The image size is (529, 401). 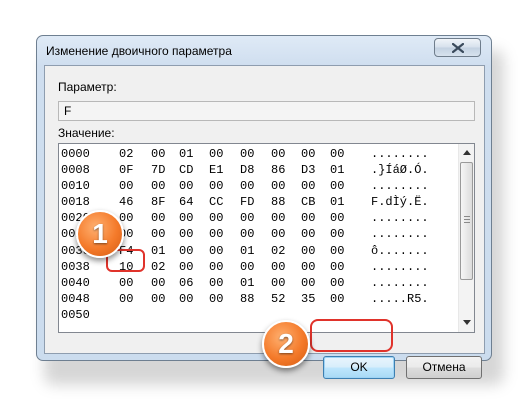 I want to click on hex-byte: CD, so click(x=186, y=170).